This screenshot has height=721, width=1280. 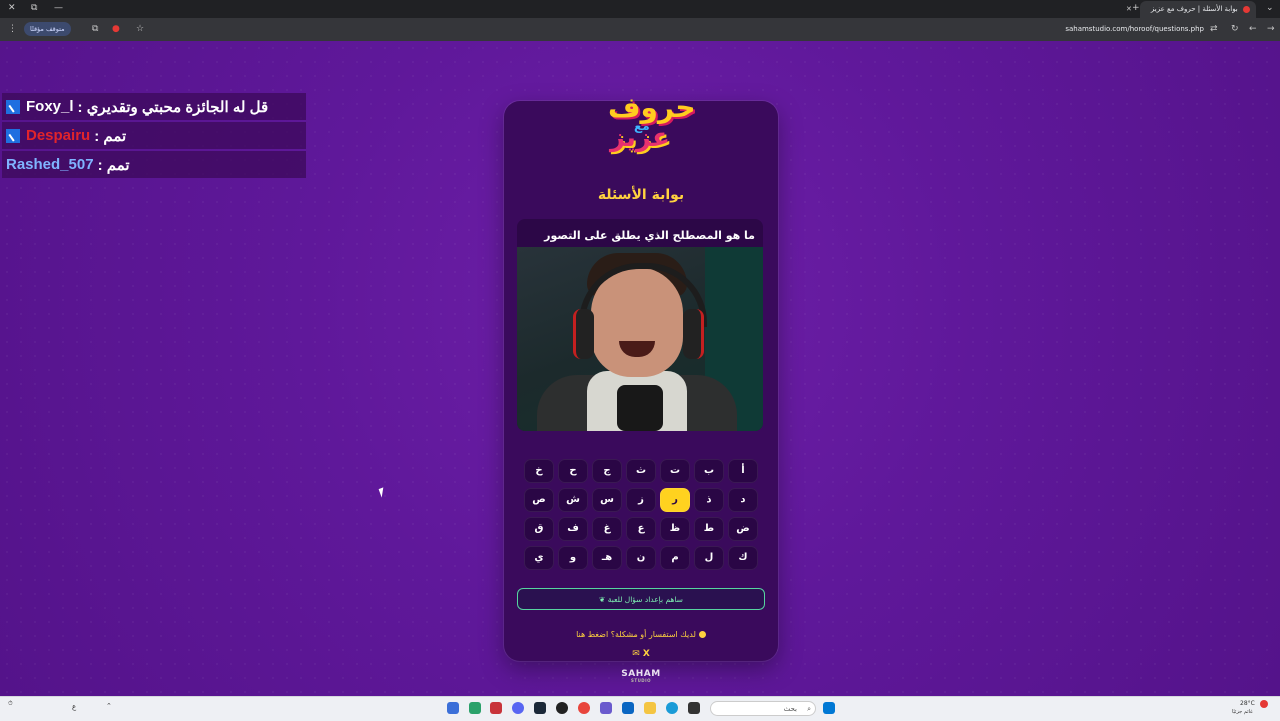 What do you see at coordinates (645, 599) in the screenshot?
I see `contribute-label: ساهم بإعداد سؤال للعبة` at bounding box center [645, 599].